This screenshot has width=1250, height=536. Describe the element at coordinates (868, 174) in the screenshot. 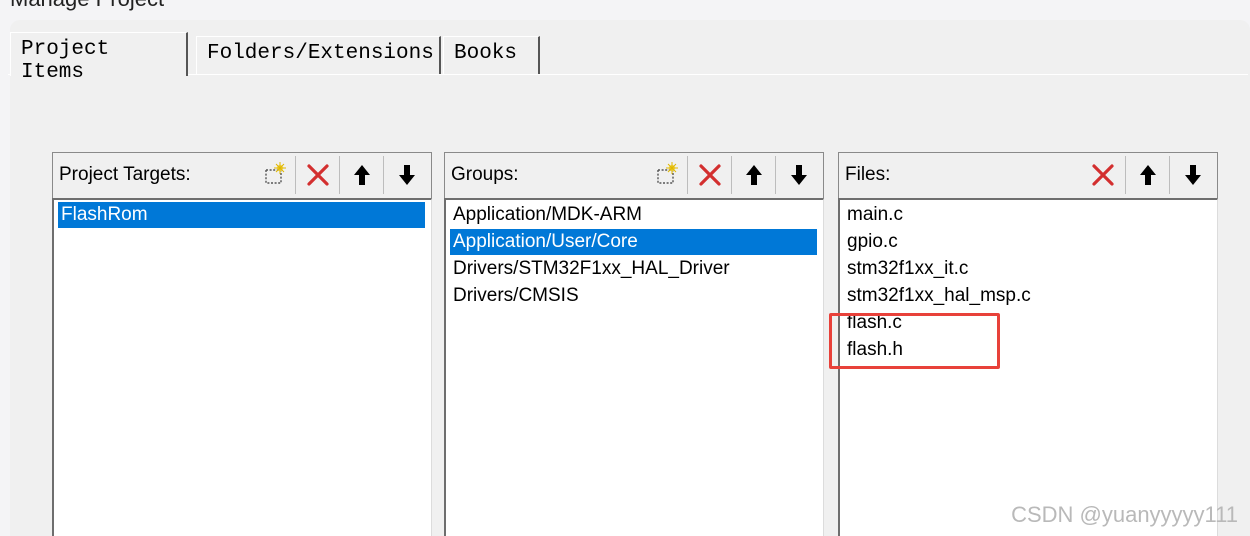

I see `files-label: Files:` at that location.